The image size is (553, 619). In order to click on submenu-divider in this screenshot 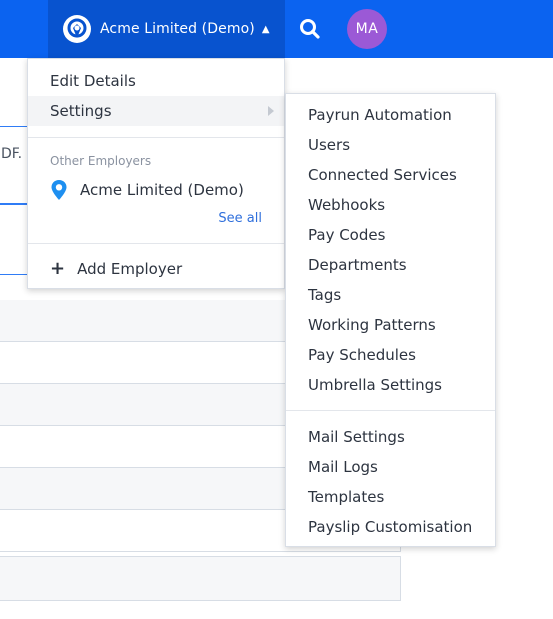, I will do `click(390, 410)`.